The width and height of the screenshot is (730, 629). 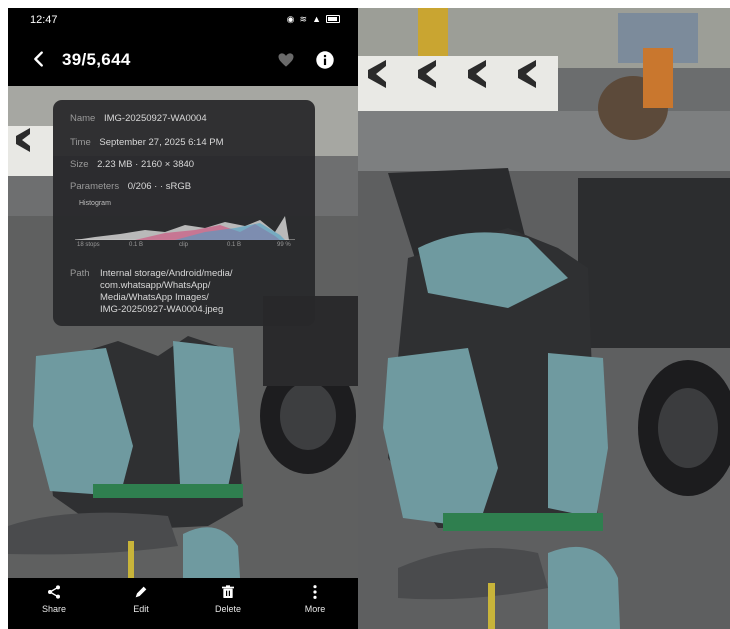 What do you see at coordinates (141, 592) in the screenshot?
I see `edit-icon` at bounding box center [141, 592].